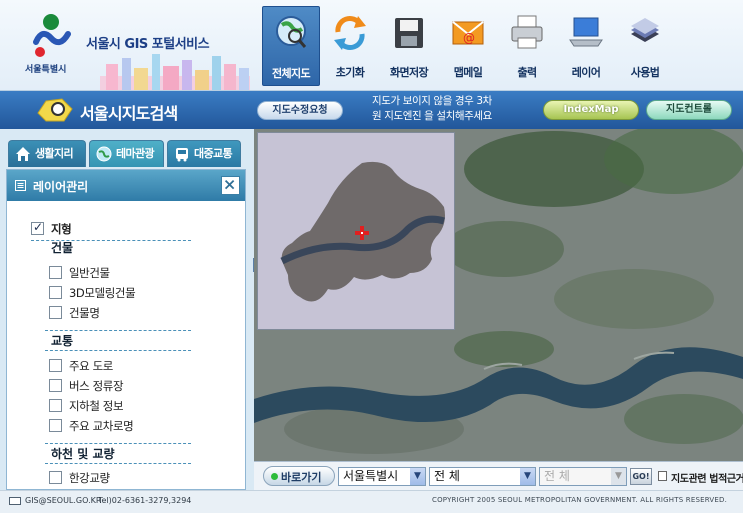 The width and height of the screenshot is (743, 513). Describe the element at coordinates (91, 366) in the screenshot. I see `layer-label-main-road: 주요 도로` at that location.